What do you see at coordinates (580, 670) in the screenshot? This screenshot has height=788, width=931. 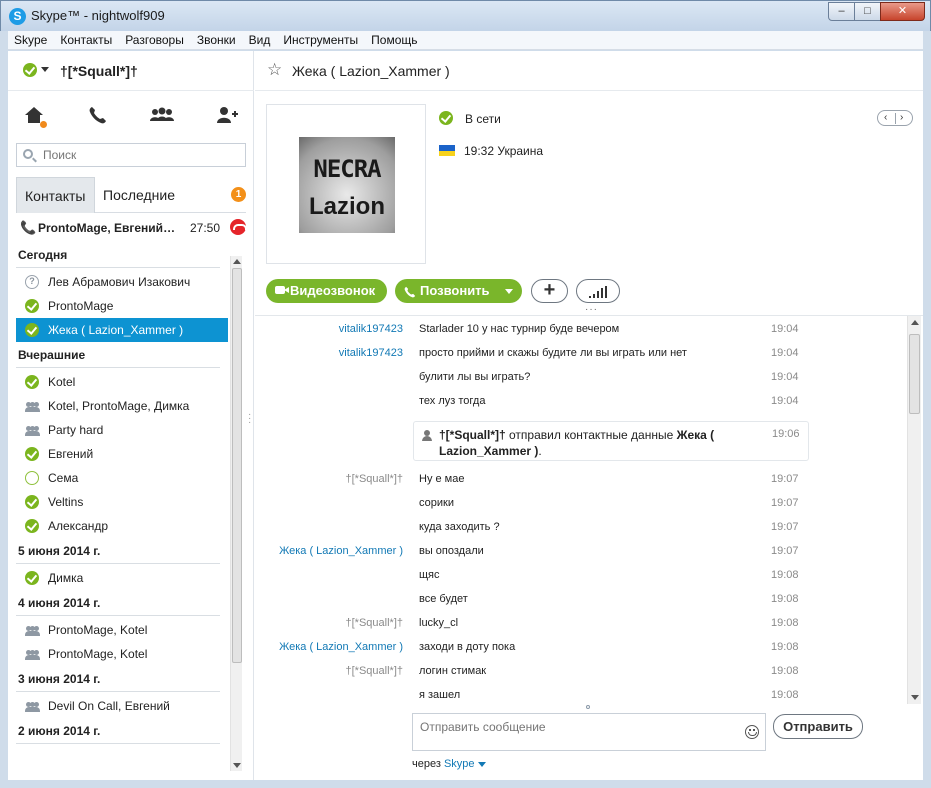 I see `chat-message: †[*Squall*]† логин стимак 19:08` at bounding box center [580, 670].